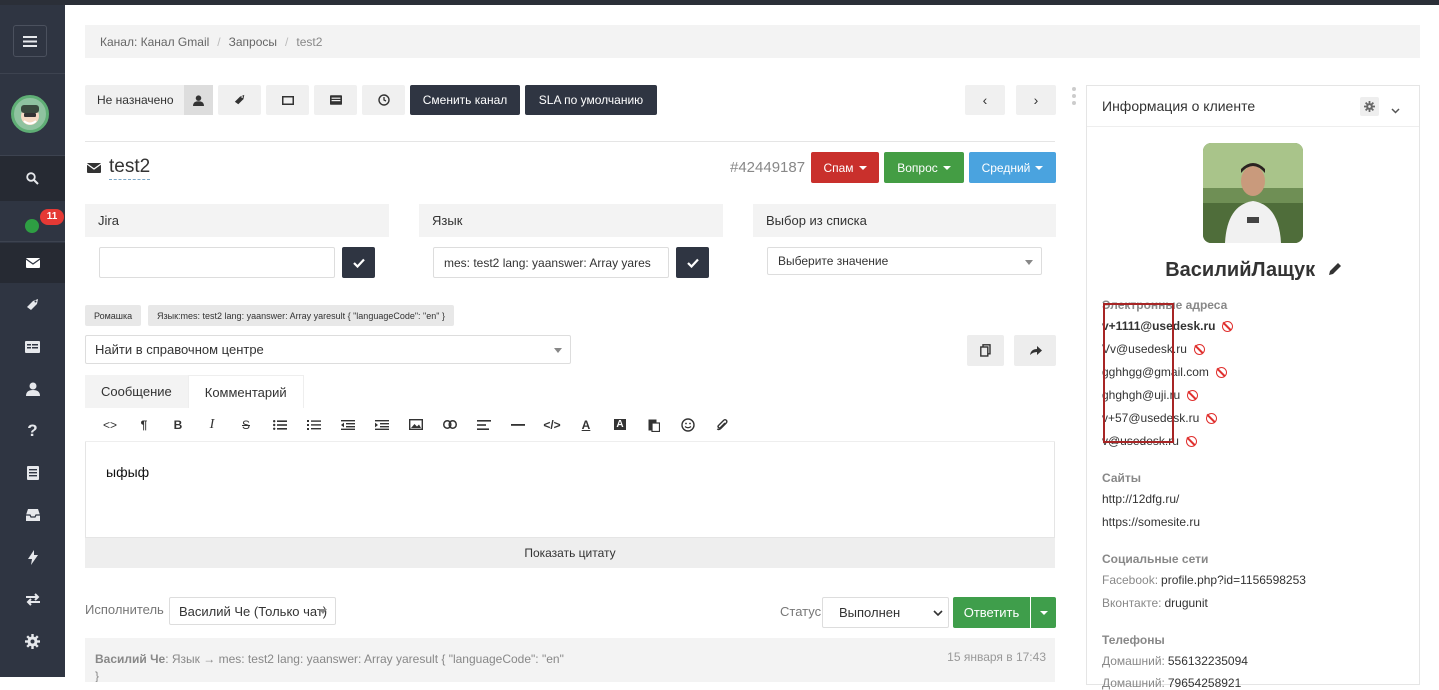 Image resolution: width=1439 pixels, height=690 pixels. I want to click on social-item: Вконтакте: drugunit, so click(1155, 603).